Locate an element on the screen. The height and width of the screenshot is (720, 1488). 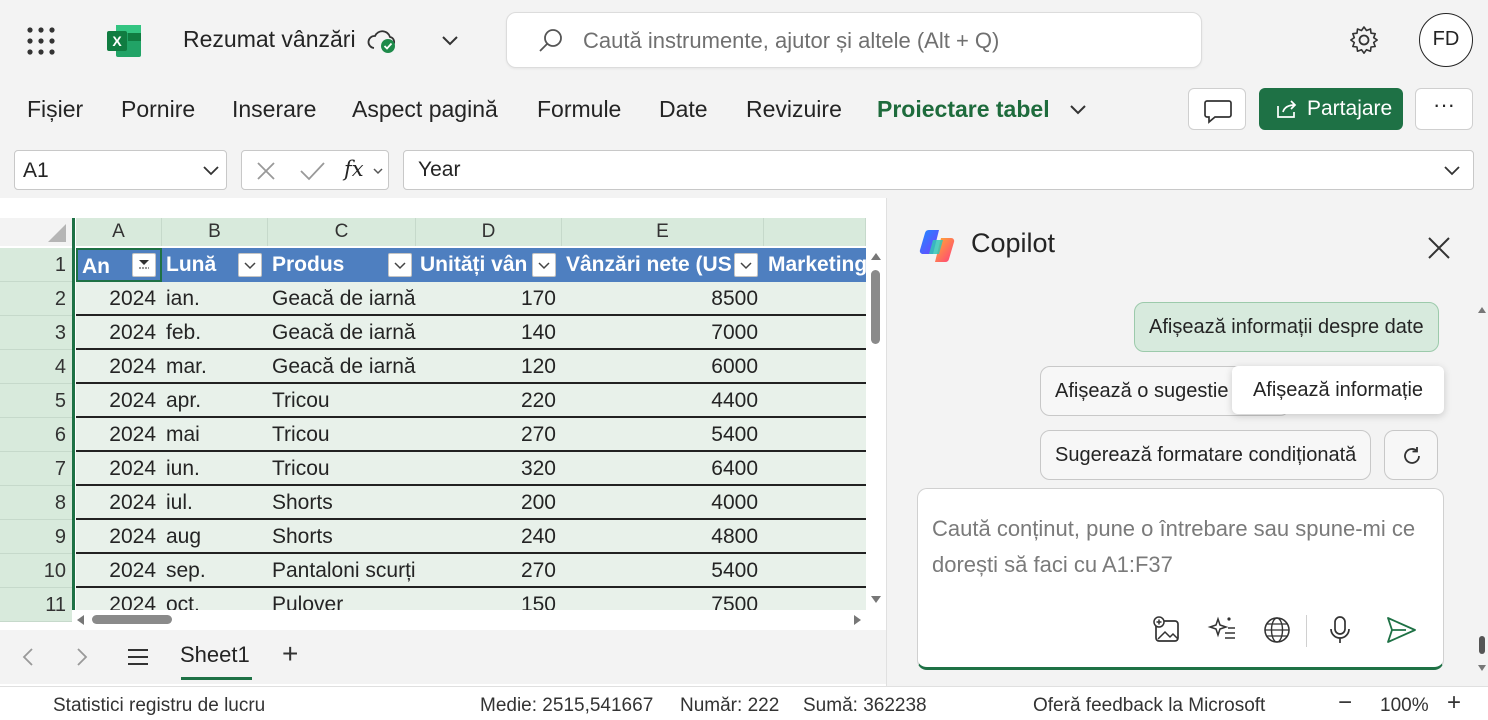
row-header: 10 is located at coordinates (36, 571).